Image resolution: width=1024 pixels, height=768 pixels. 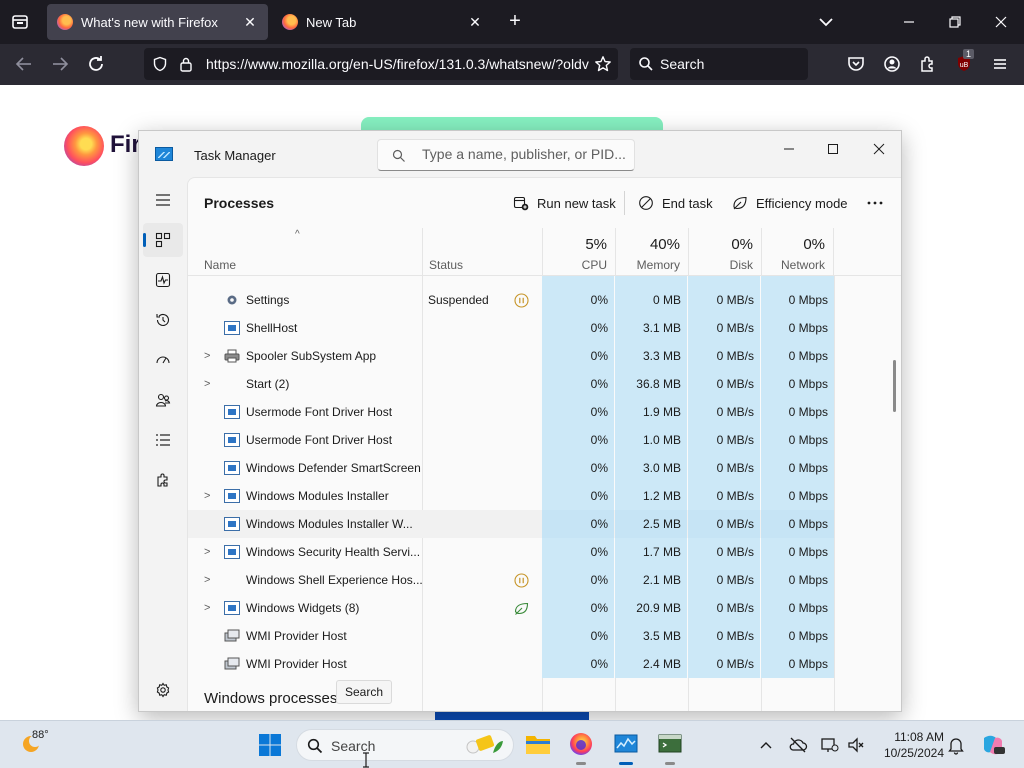 I want to click on memory-cell: 1.9 MB, so click(x=651, y=412).